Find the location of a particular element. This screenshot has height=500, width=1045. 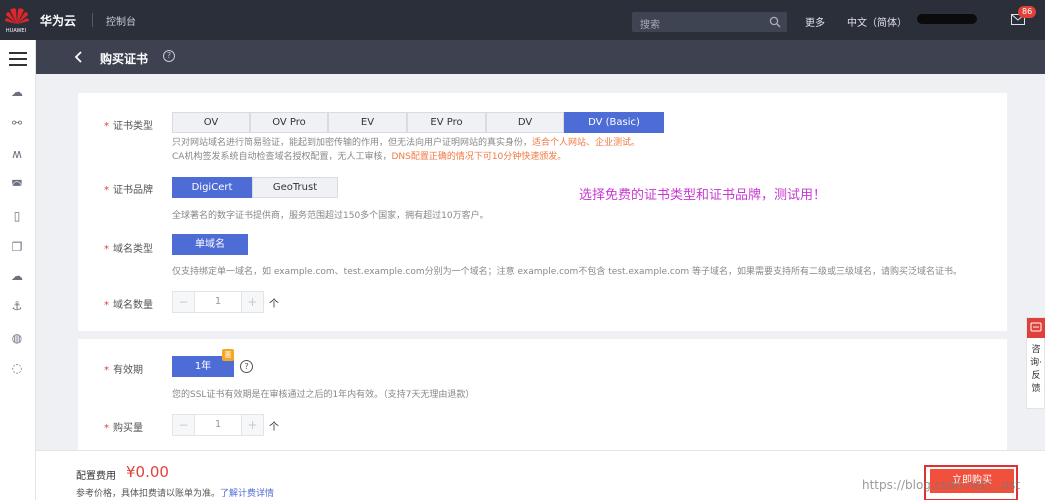

cert-type-ov-pro: OV Pro is located at coordinates (289, 122).